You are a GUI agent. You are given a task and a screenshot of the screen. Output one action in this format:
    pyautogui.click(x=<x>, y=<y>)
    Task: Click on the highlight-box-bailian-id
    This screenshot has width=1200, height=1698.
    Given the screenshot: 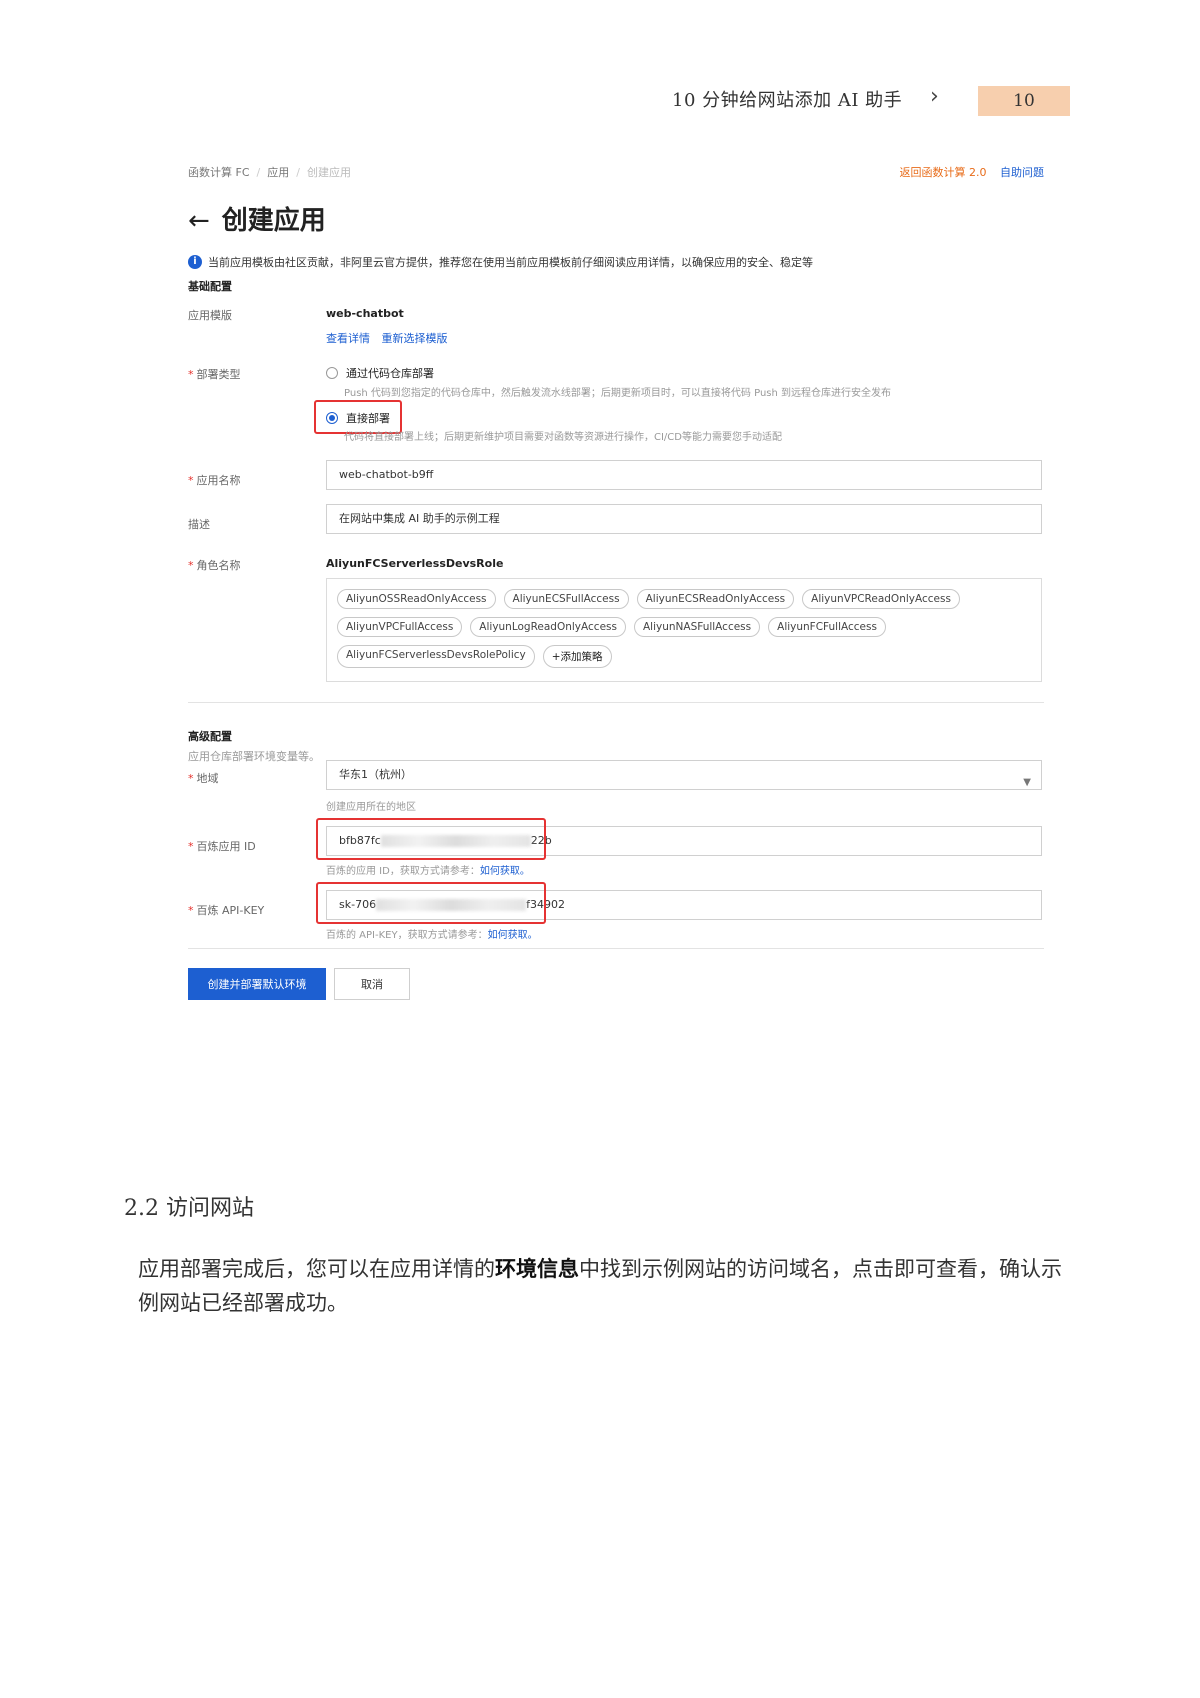 What is the action you would take?
    pyautogui.click(x=431, y=839)
    